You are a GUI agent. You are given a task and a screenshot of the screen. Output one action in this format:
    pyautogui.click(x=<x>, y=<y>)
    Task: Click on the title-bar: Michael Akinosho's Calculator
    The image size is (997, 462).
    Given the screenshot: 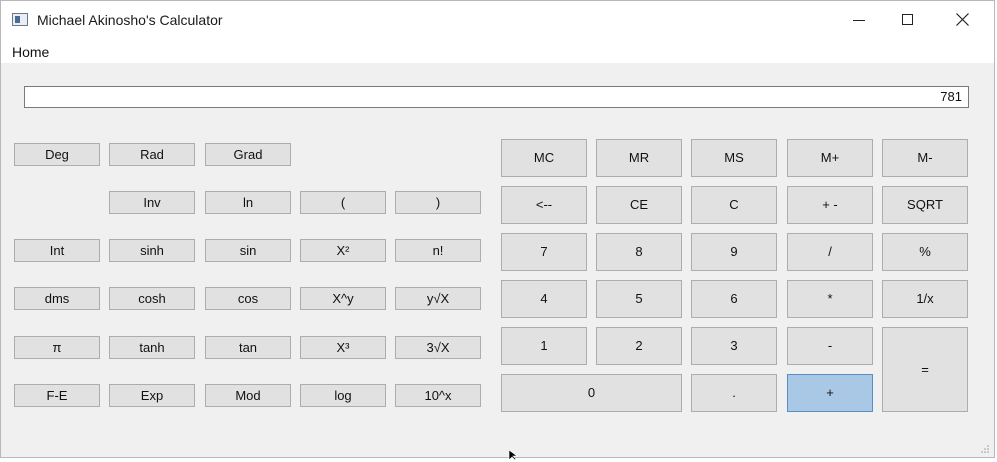 What is the action you would take?
    pyautogui.click(x=497, y=20)
    